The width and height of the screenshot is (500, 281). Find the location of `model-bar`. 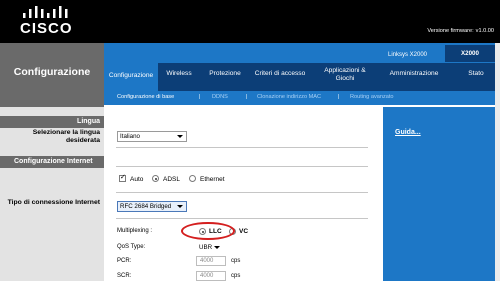

model-bar is located at coordinates (299, 53).